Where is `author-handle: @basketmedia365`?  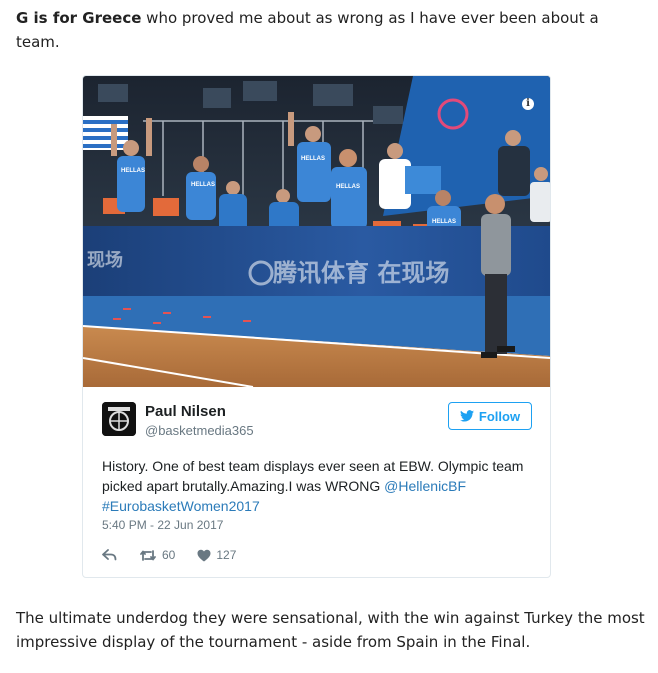
author-handle: @basketmedia365 is located at coordinates (199, 430).